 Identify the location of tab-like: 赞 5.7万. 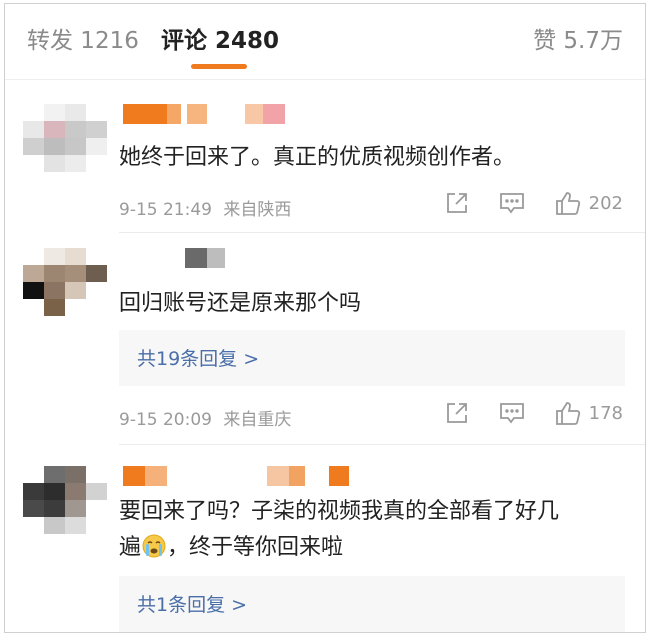
(578, 41).